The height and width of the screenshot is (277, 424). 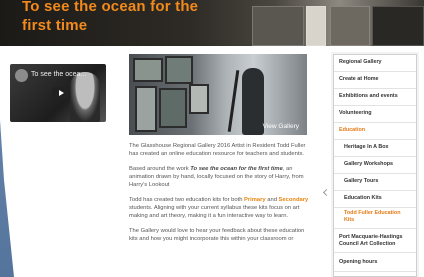 What do you see at coordinates (294, 200) in the screenshot?
I see `secondary-kit-link: Secondary` at bounding box center [294, 200].